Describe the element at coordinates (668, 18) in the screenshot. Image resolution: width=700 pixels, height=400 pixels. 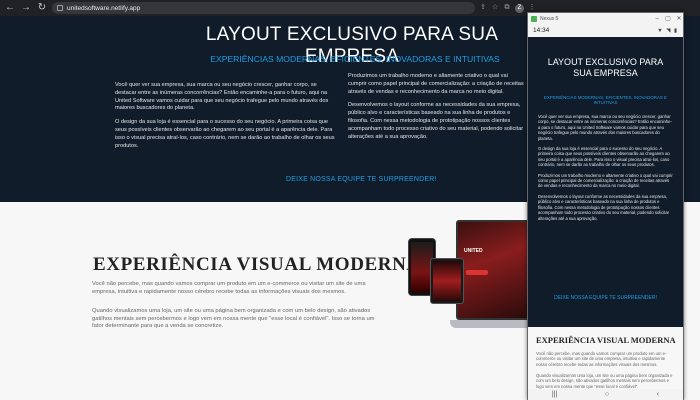
I see `maximize-icon: ▢` at that location.